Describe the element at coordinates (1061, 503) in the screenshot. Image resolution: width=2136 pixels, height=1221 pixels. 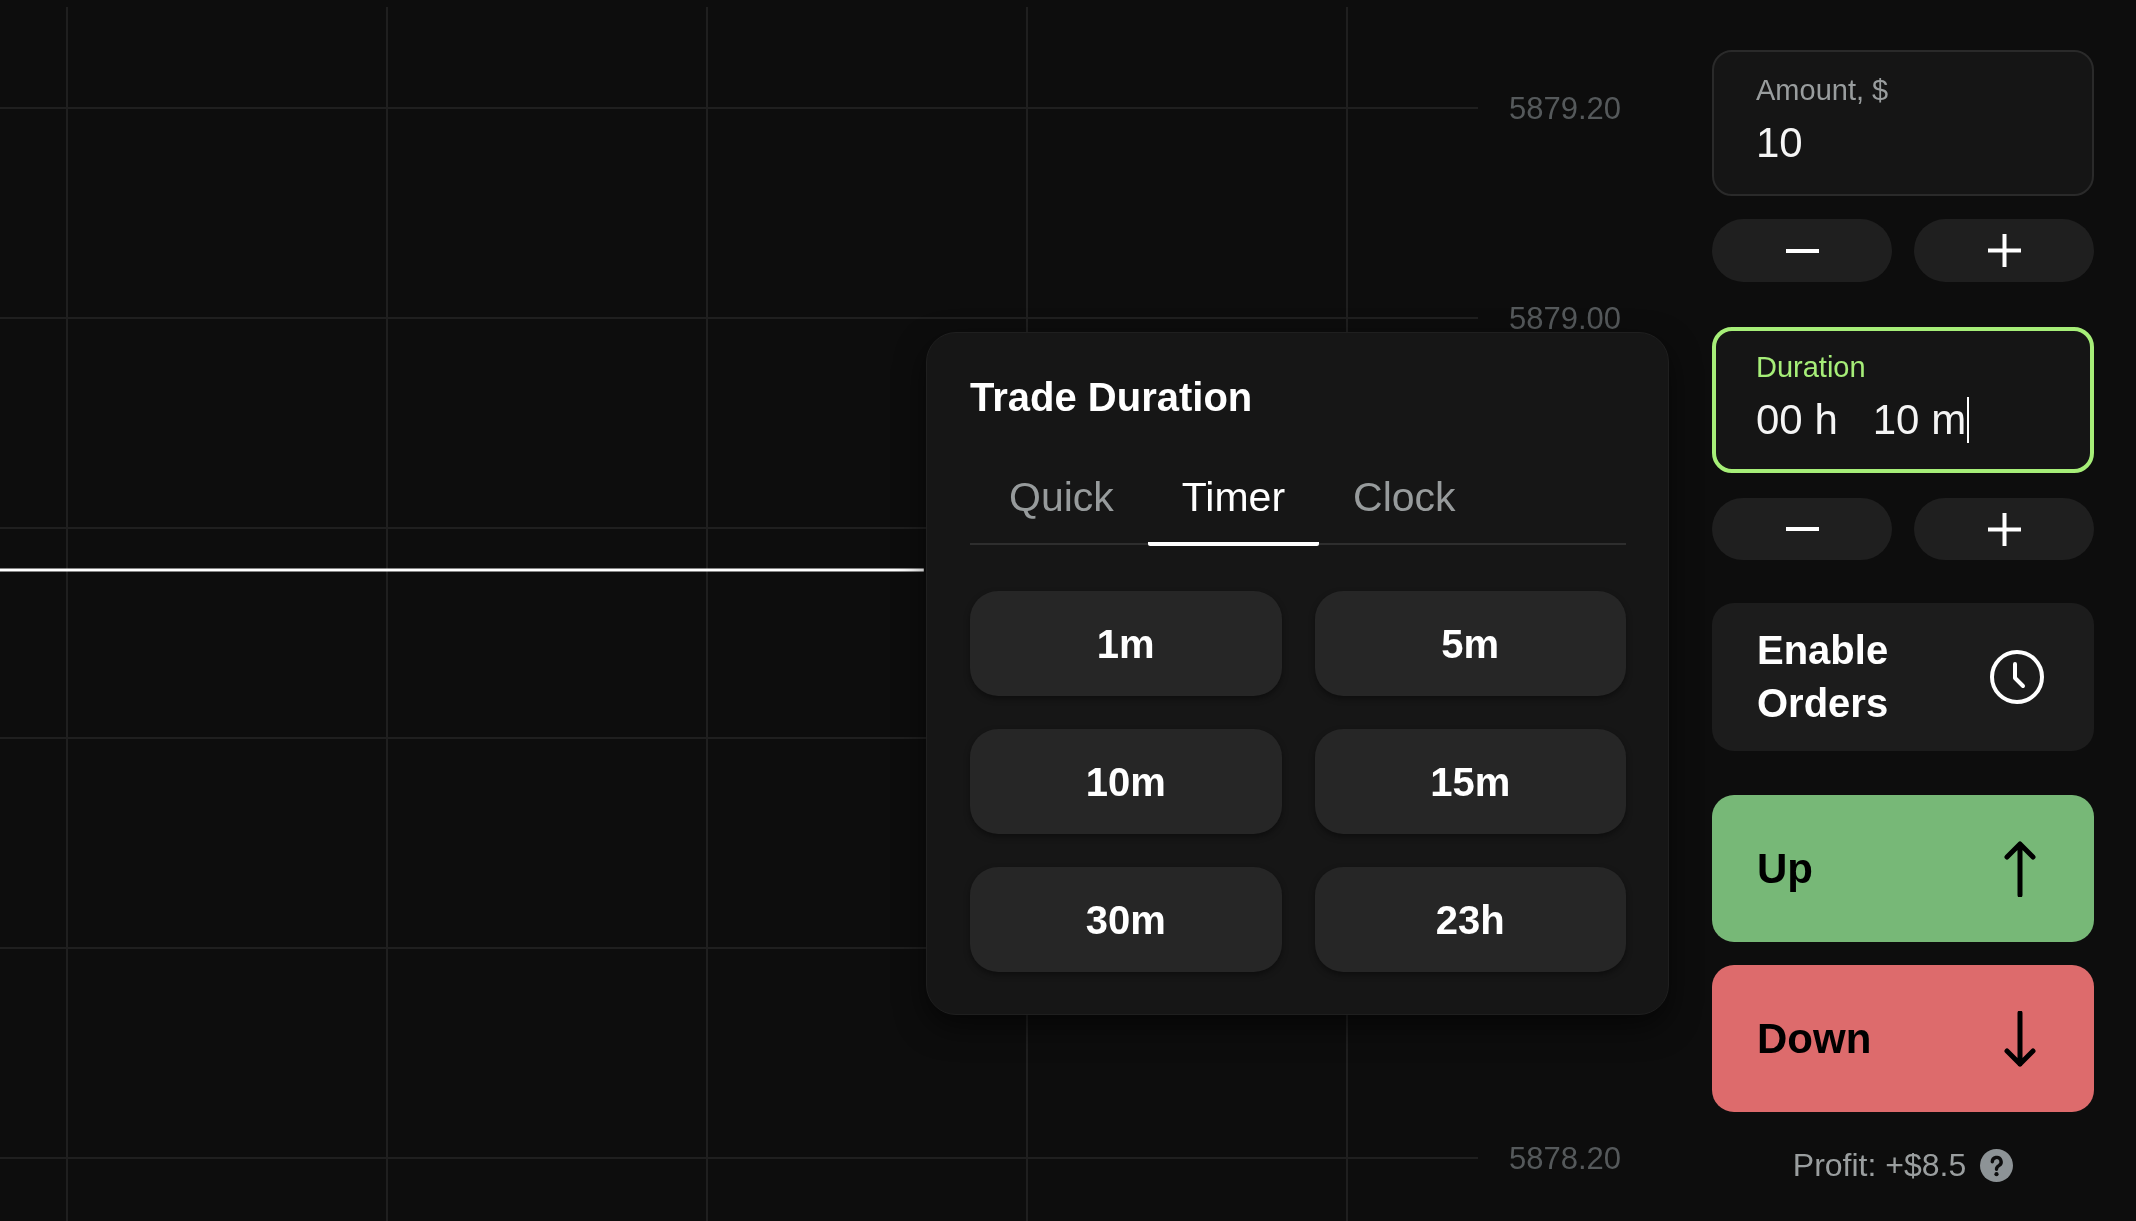
I see `tab: Quick` at that location.